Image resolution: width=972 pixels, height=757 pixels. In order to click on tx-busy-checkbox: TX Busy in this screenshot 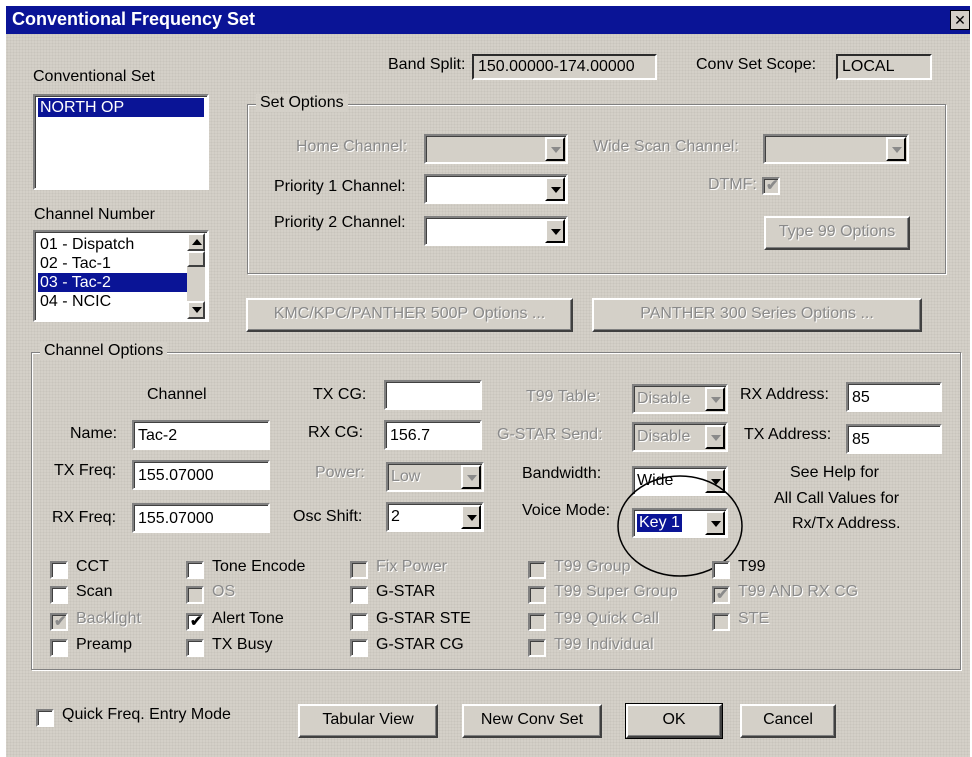, I will do `click(241, 647)`.